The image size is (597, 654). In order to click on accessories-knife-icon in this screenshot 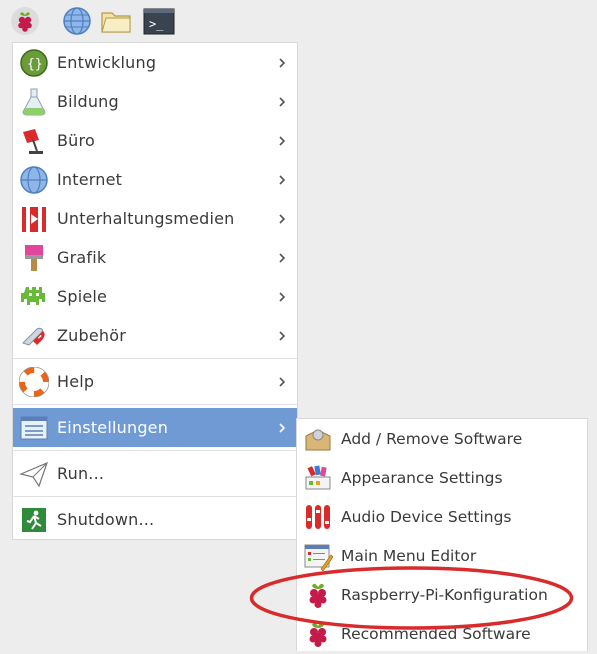, I will do `click(33, 336)`.